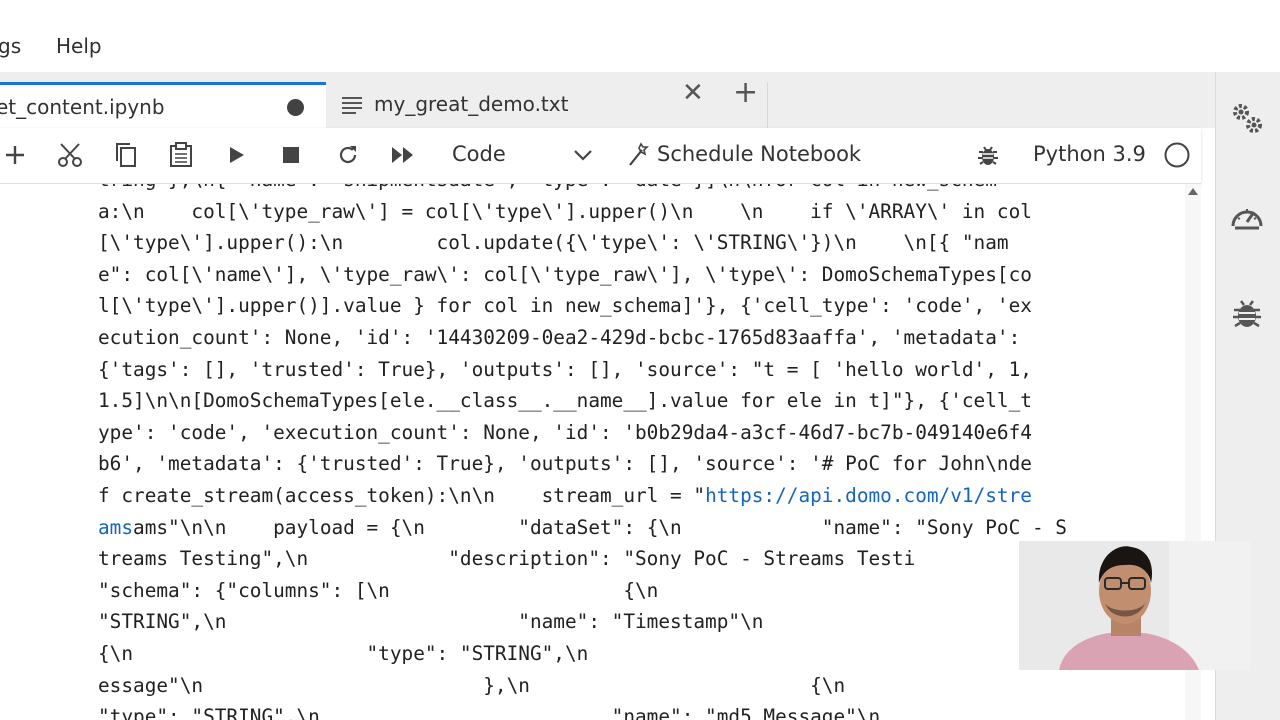 This screenshot has height=720, width=1280. Describe the element at coordinates (79, 46) in the screenshot. I see `menu-help: Help` at that location.